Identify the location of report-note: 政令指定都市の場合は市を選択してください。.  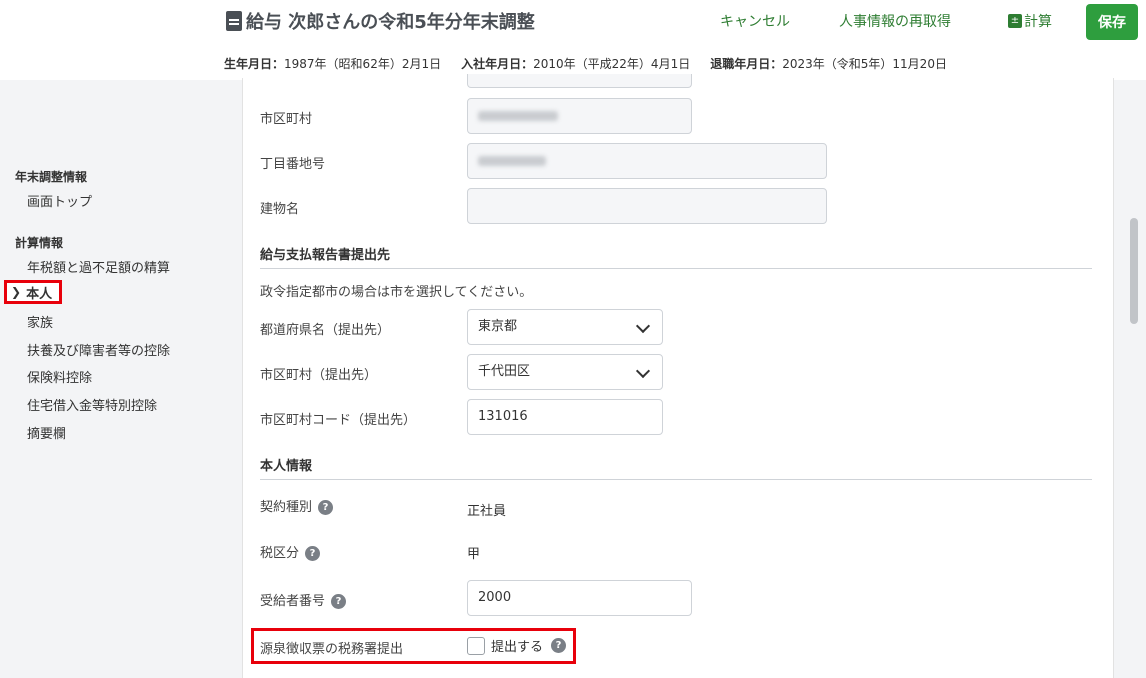
(396, 292).